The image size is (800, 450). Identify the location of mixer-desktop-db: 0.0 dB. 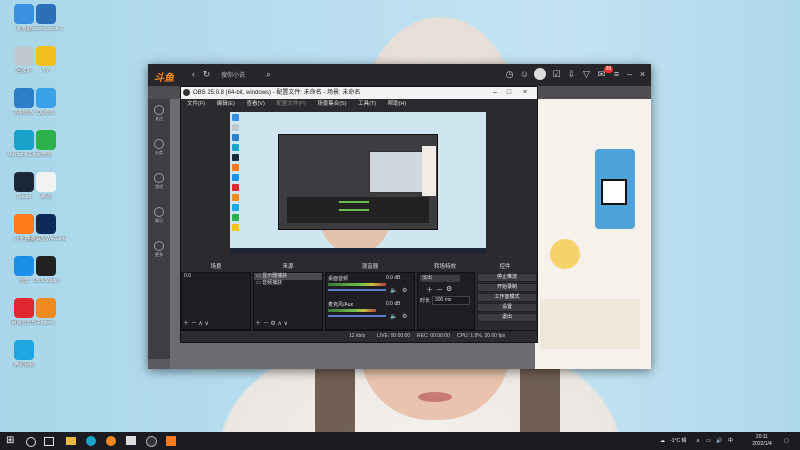
(393, 278).